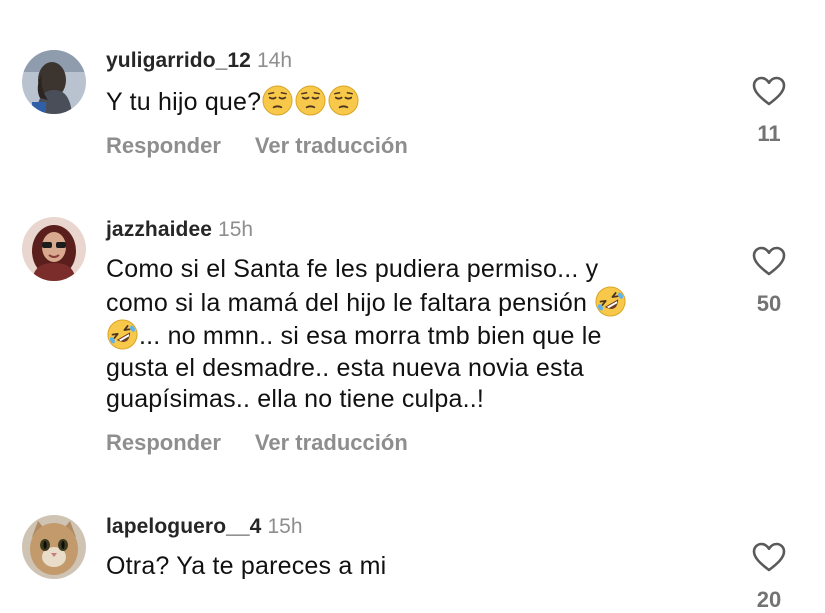 This screenshot has width=825, height=613. I want to click on comment-line: Otra? Ya te pareces a mi, so click(246, 566).